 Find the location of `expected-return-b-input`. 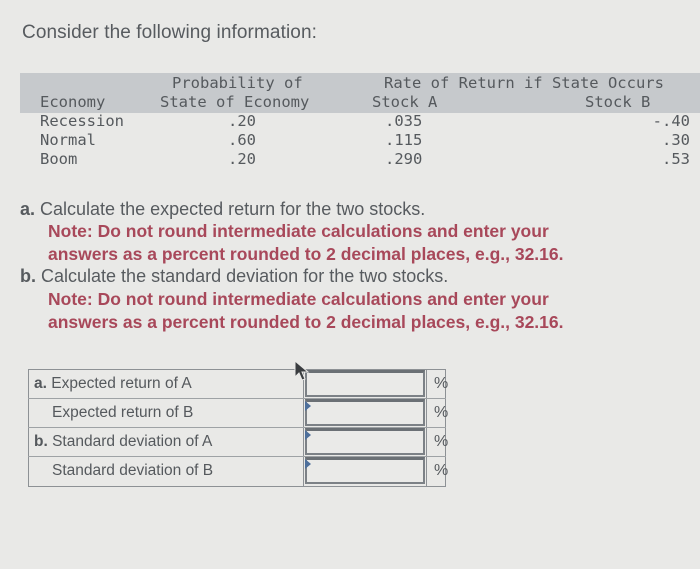

expected-return-b-input is located at coordinates (365, 412).